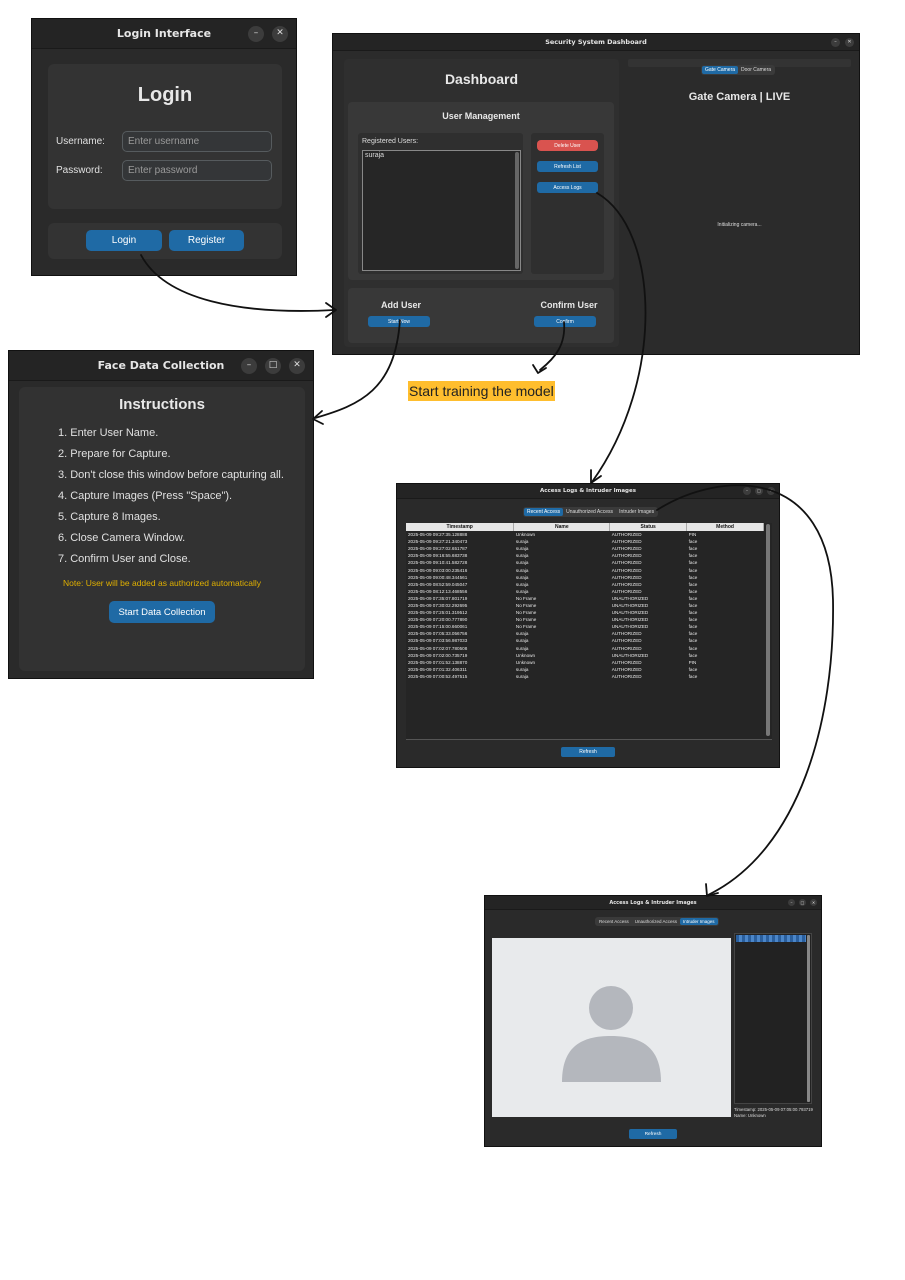  What do you see at coordinates (773, 1018) in the screenshot?
I see `intruder-thumbnail-list` at bounding box center [773, 1018].